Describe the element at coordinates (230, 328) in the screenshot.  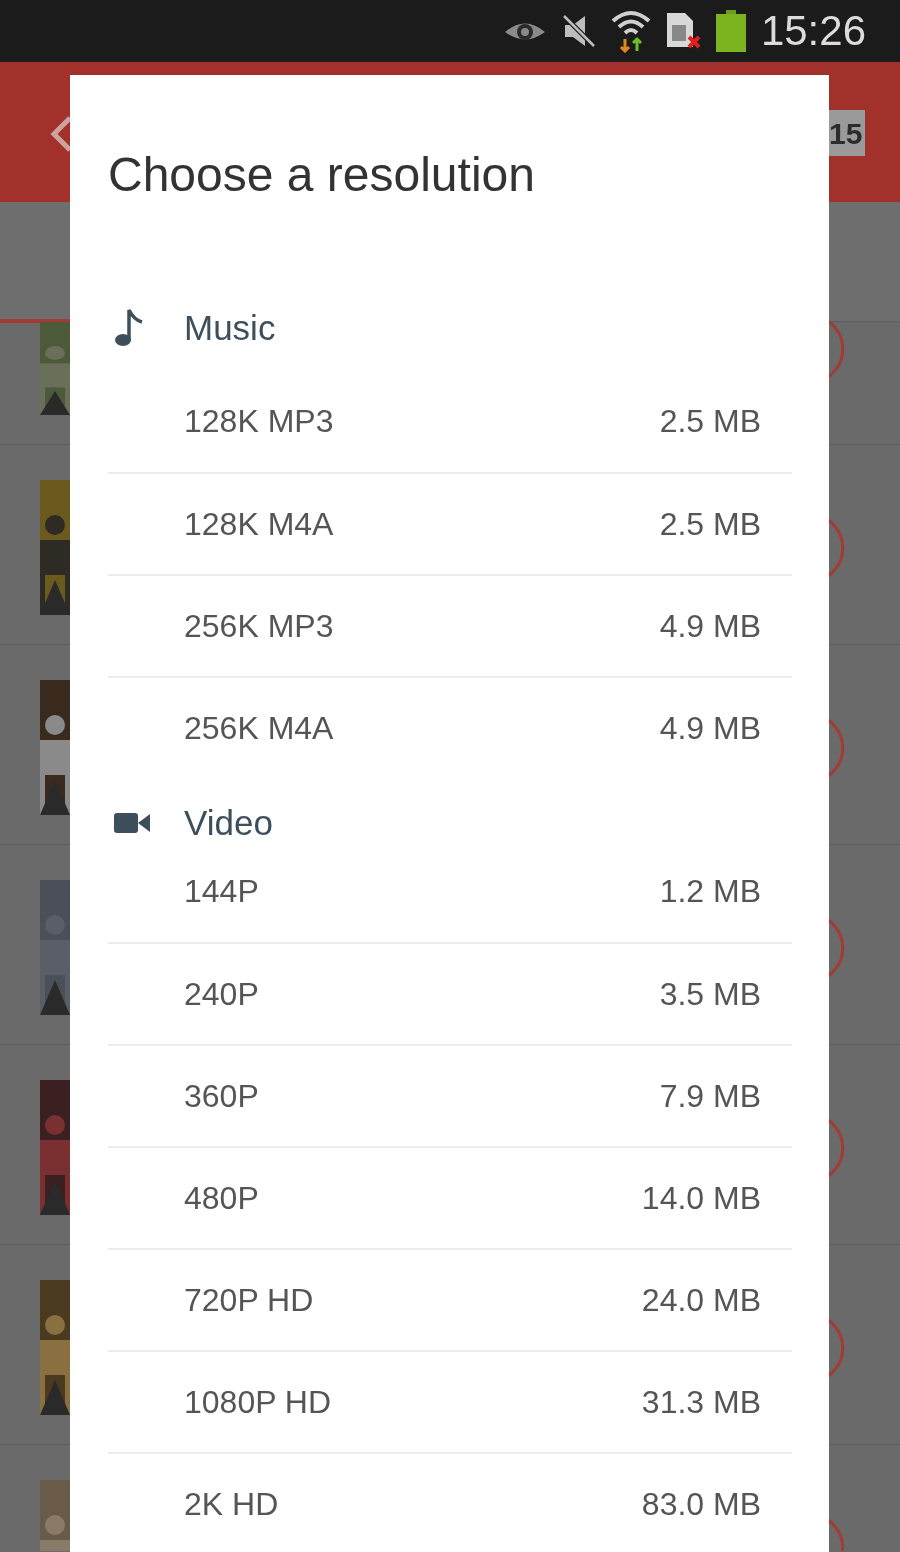
I see `section-heading: Music` at that location.